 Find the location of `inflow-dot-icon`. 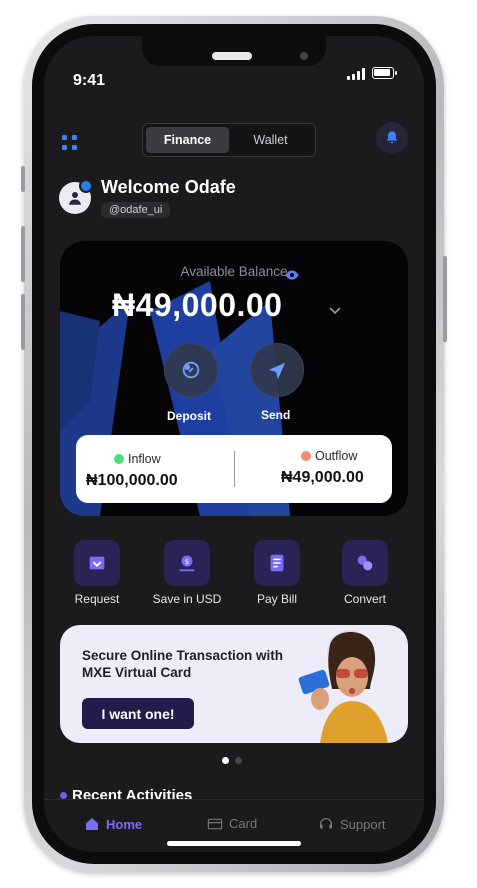

inflow-dot-icon is located at coordinates (119, 459).